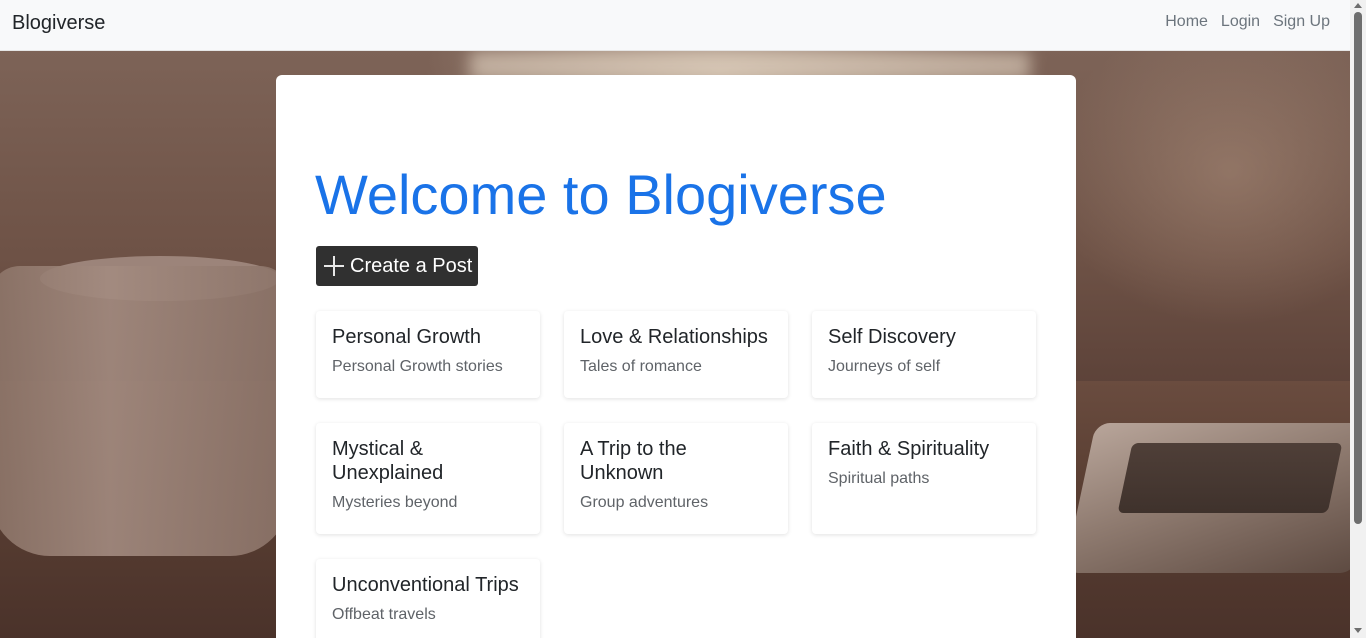 The height and width of the screenshot is (638, 1366). What do you see at coordinates (428, 598) in the screenshot?
I see `category-card-unconventional-trips: Unconventional Trips Offbeat travels` at bounding box center [428, 598].